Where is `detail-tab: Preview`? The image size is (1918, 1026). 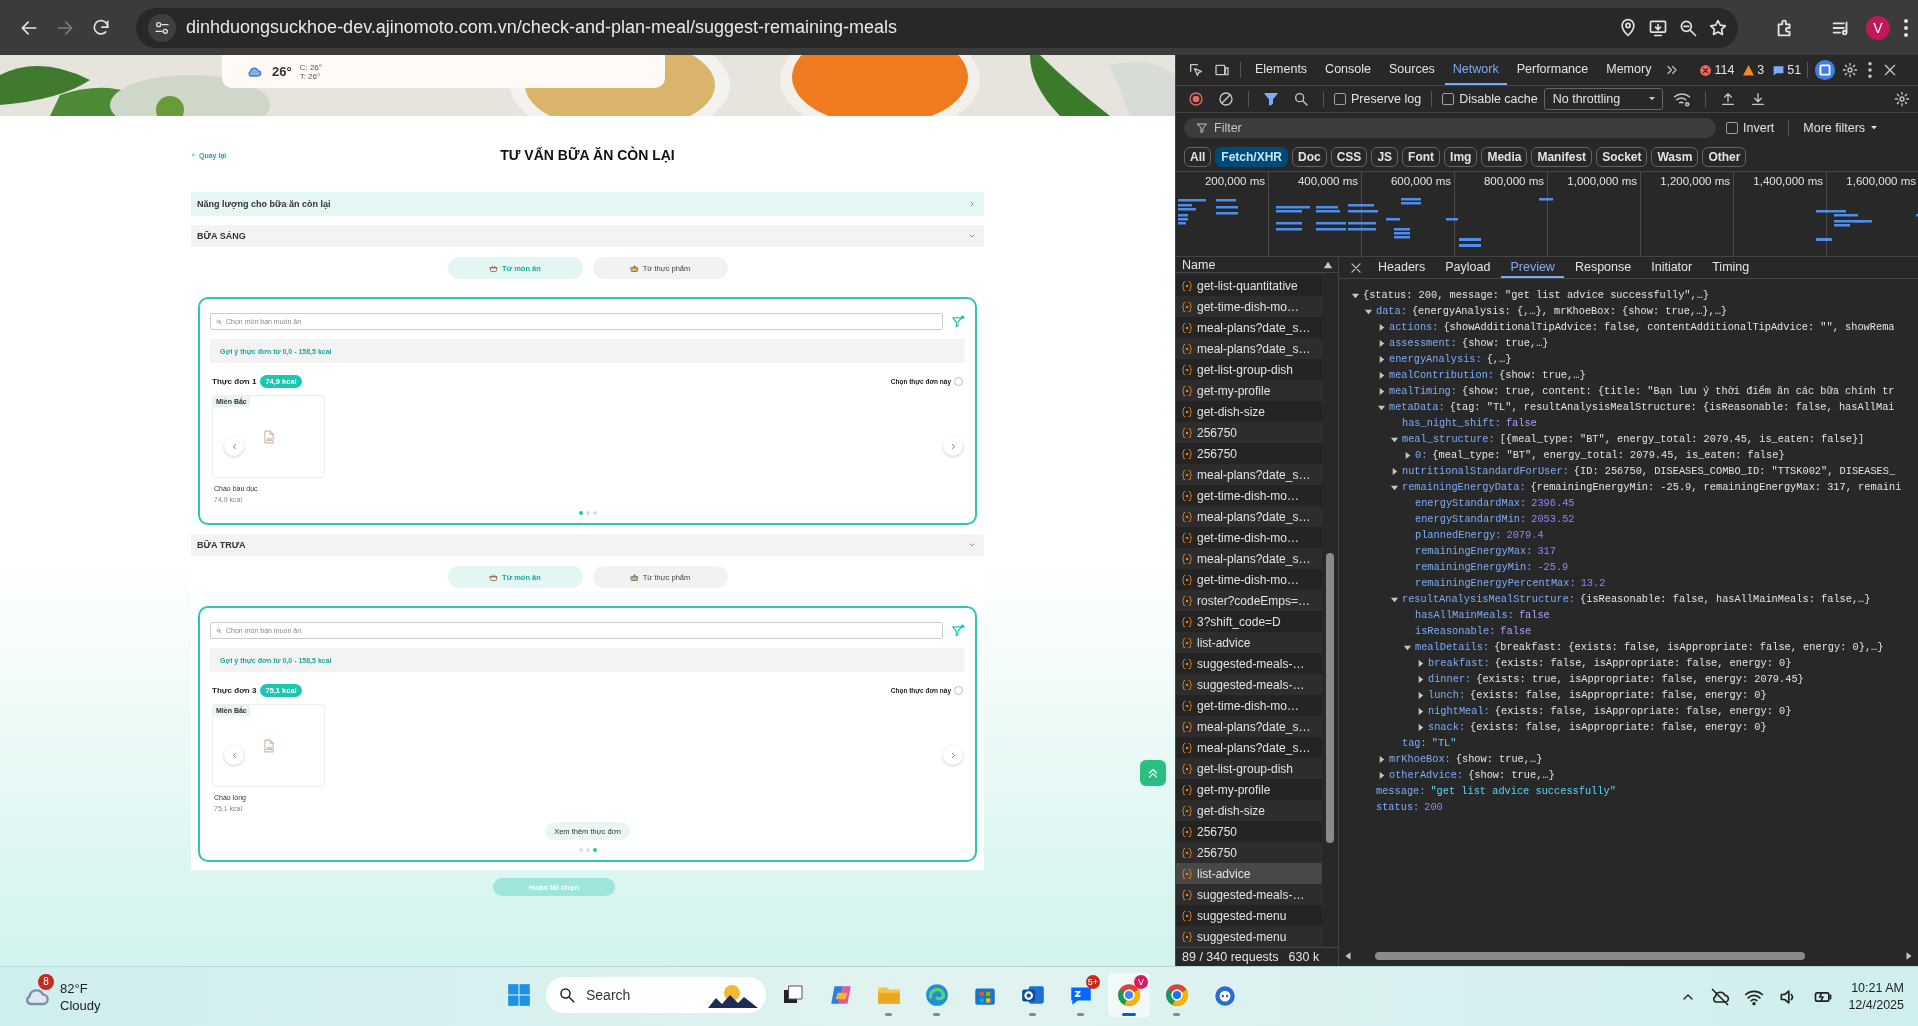 detail-tab: Preview is located at coordinates (1532, 267).